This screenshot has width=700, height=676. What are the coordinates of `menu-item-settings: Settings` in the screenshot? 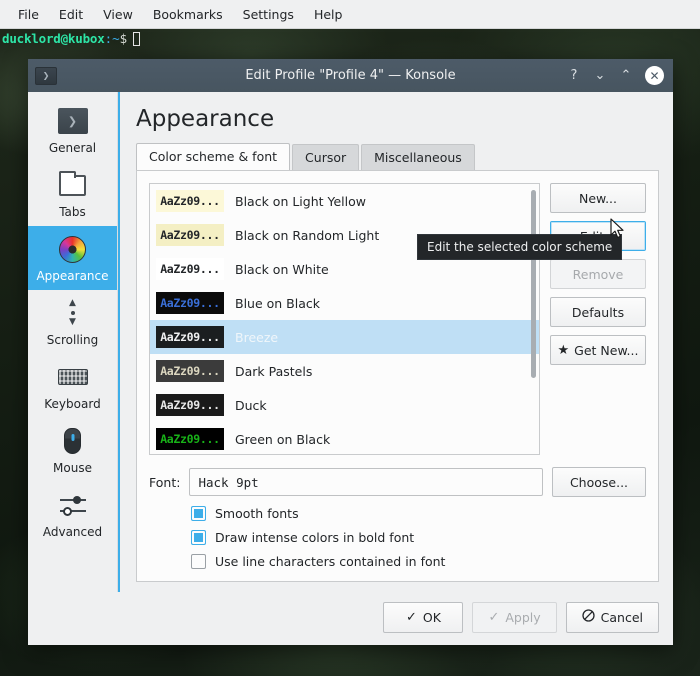 It's located at (268, 14).